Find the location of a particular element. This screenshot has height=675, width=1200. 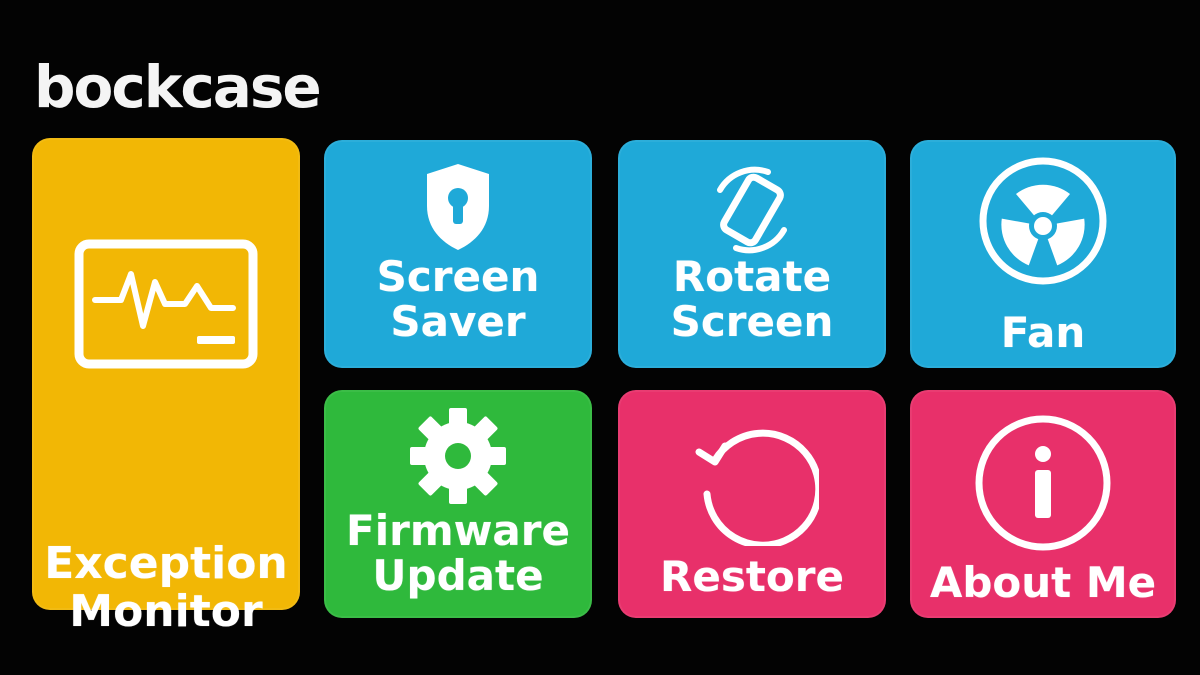

rotate-screen-button: Rotate Screen is located at coordinates (752, 254).